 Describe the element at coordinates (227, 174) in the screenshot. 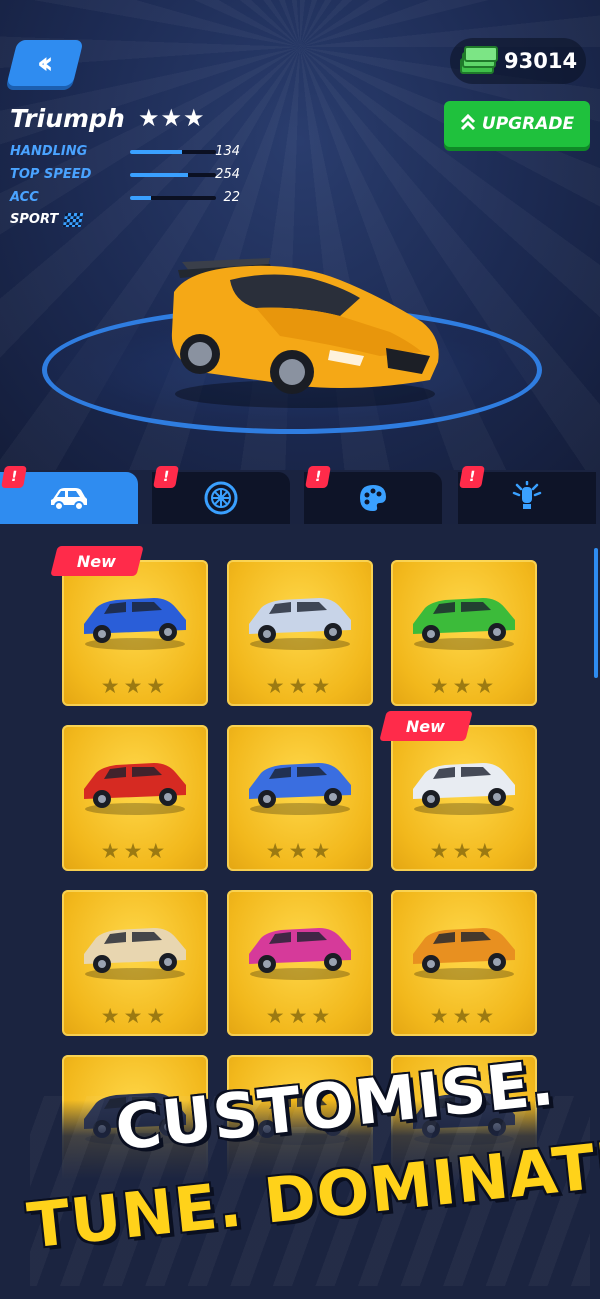

I see `stat-value: 254` at that location.